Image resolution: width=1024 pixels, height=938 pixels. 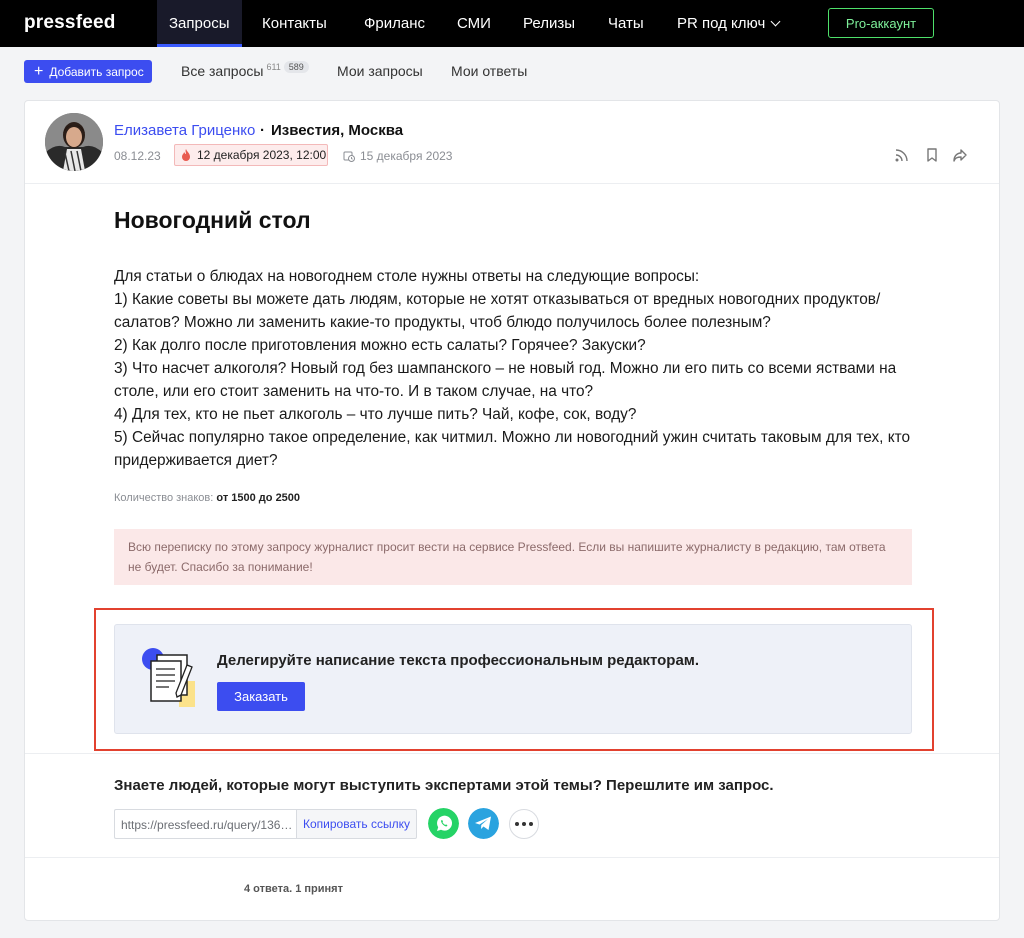 What do you see at coordinates (261, 696) in the screenshot?
I see `order-button: Заказать` at bounding box center [261, 696].